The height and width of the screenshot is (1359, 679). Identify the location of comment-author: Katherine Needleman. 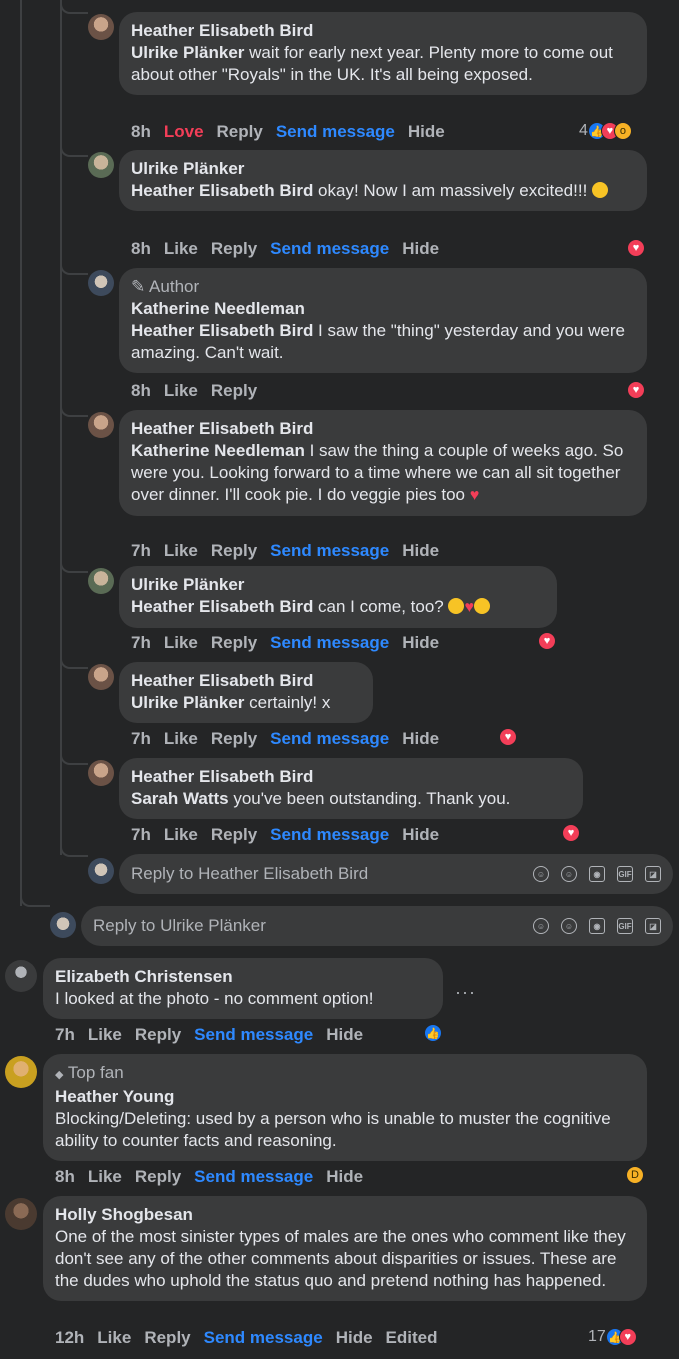
(383, 309).